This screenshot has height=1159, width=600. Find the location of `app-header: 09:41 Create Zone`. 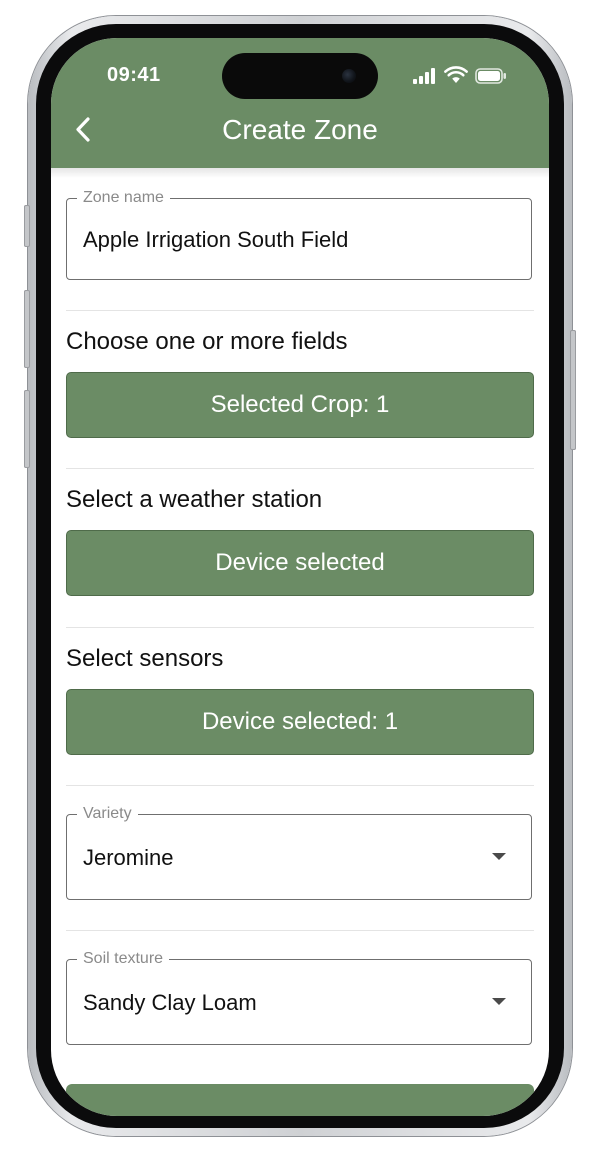

app-header: 09:41 Create Zone is located at coordinates (300, 103).